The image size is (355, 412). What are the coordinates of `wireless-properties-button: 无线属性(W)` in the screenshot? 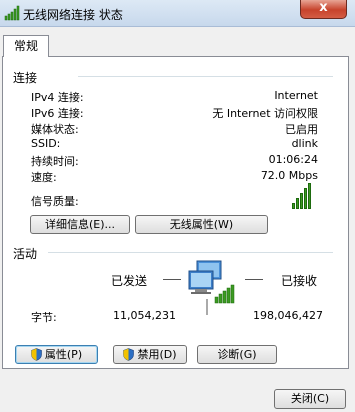 It's located at (201, 224).